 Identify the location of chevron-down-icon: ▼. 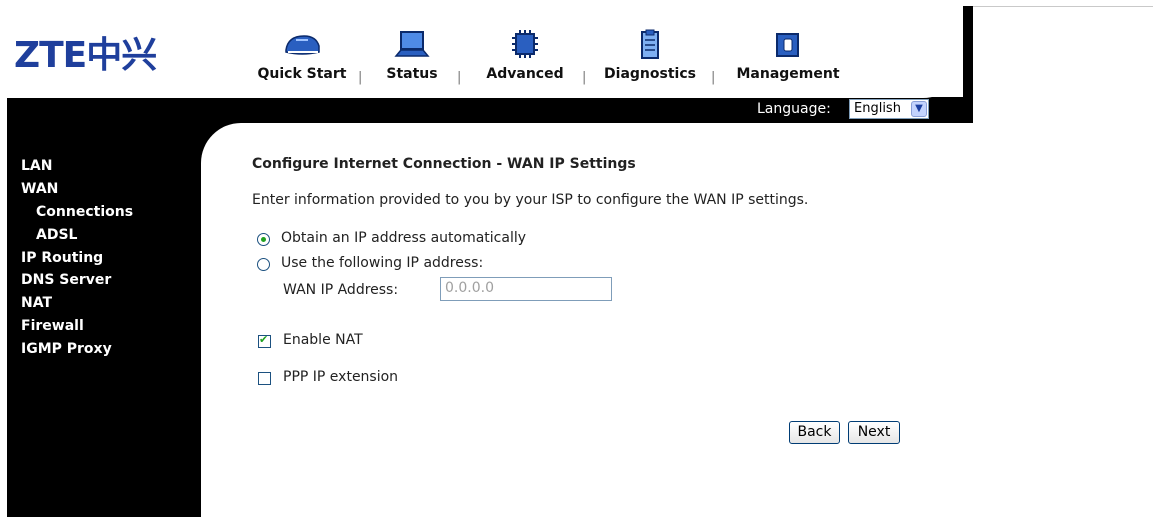
(919, 109).